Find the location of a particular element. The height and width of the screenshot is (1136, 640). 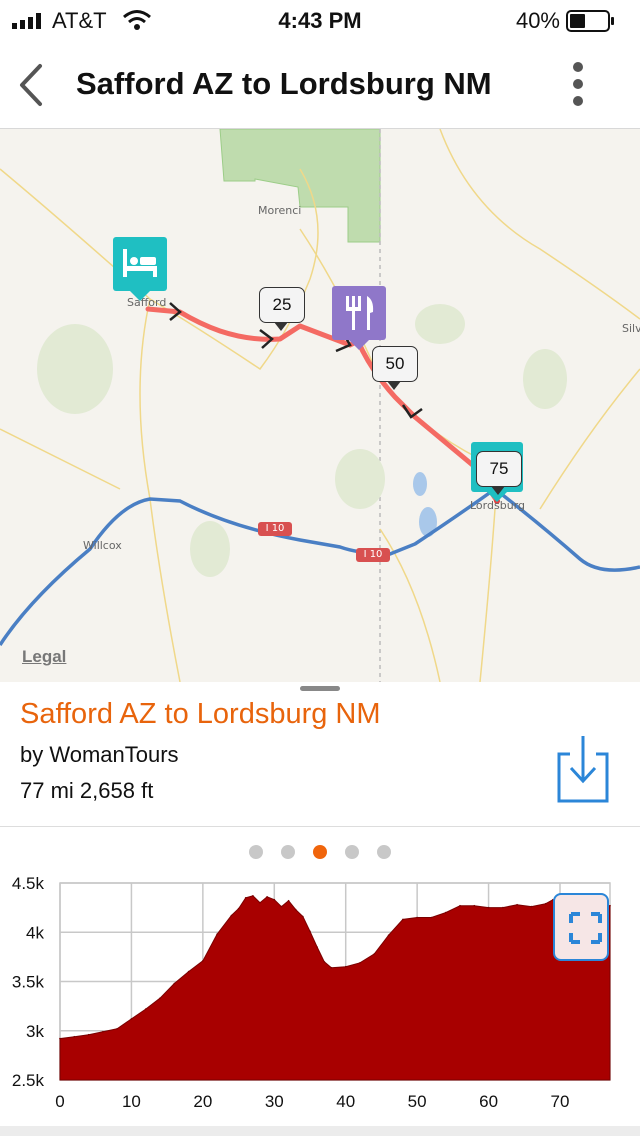

legal-link: Legal is located at coordinates (44, 657).